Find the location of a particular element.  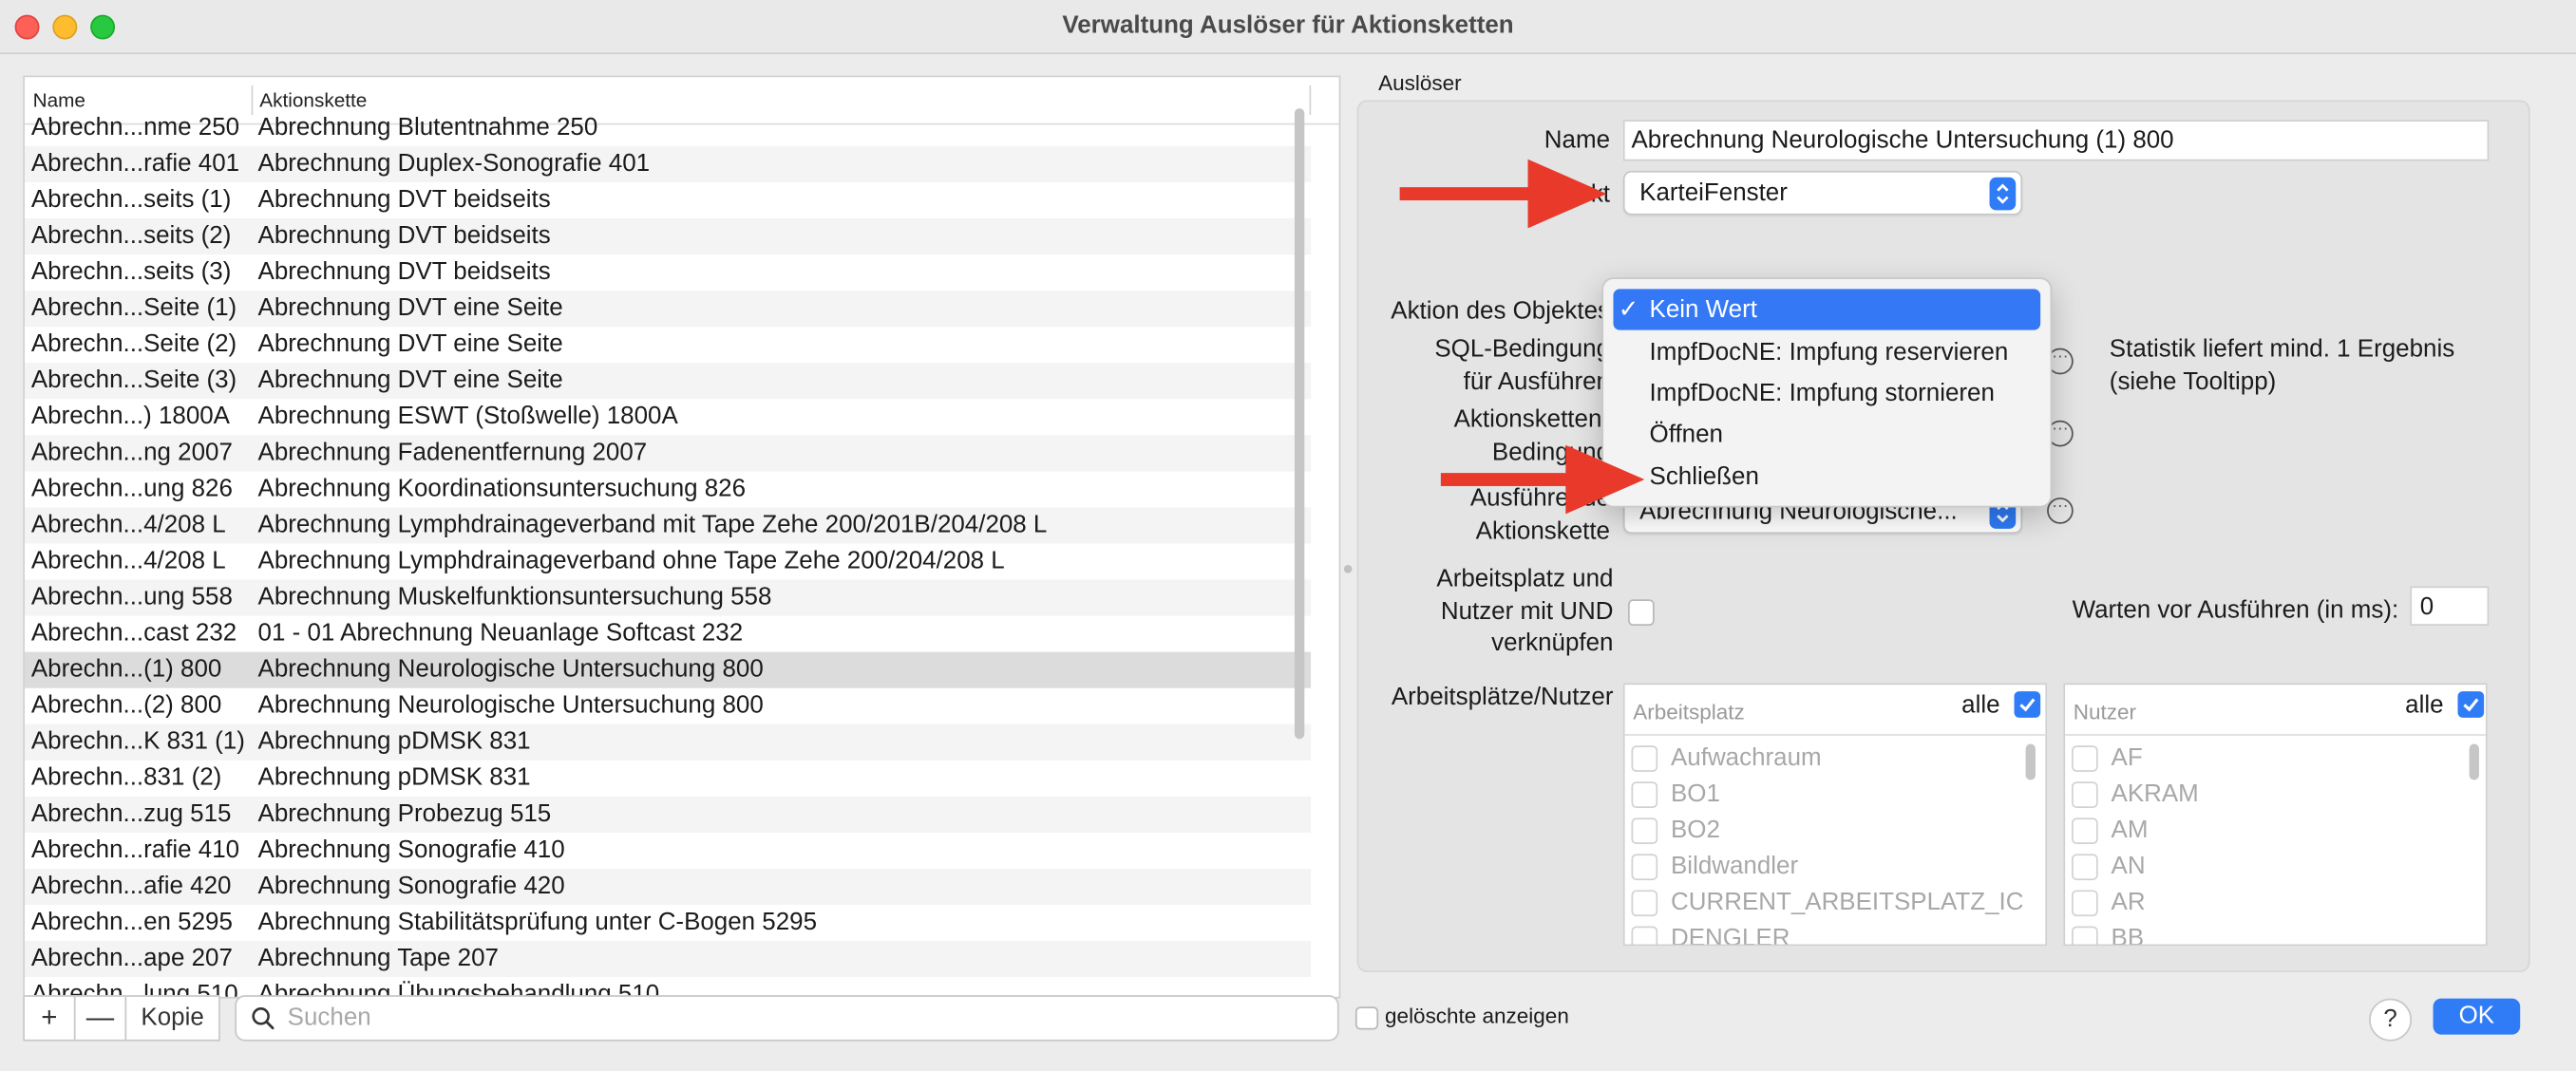

remove-button: — is located at coordinates (101, 1018).